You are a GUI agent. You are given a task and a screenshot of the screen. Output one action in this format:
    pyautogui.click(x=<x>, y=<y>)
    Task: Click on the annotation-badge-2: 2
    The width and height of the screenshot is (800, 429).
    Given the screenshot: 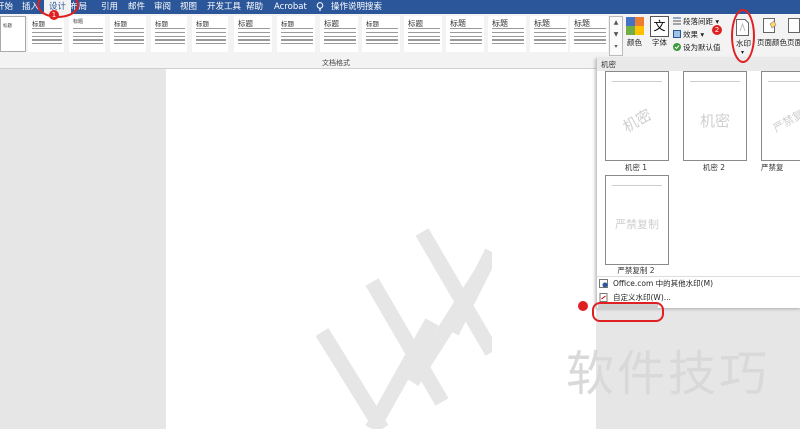 What is the action you would take?
    pyautogui.click(x=717, y=30)
    